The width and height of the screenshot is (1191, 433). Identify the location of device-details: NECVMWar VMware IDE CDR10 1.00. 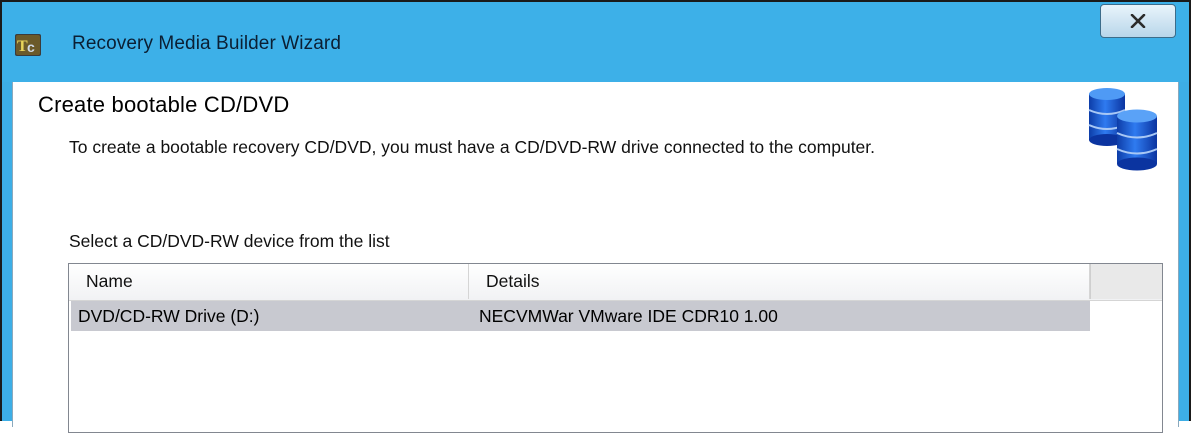
(628, 316).